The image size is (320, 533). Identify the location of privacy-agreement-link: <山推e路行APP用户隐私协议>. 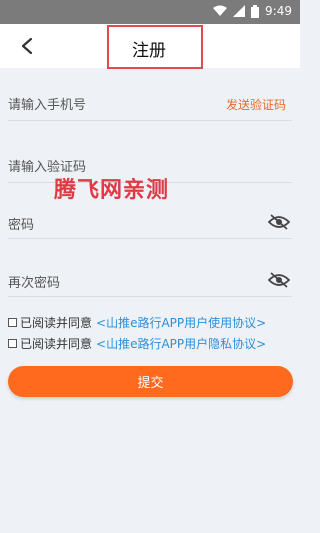
(181, 343).